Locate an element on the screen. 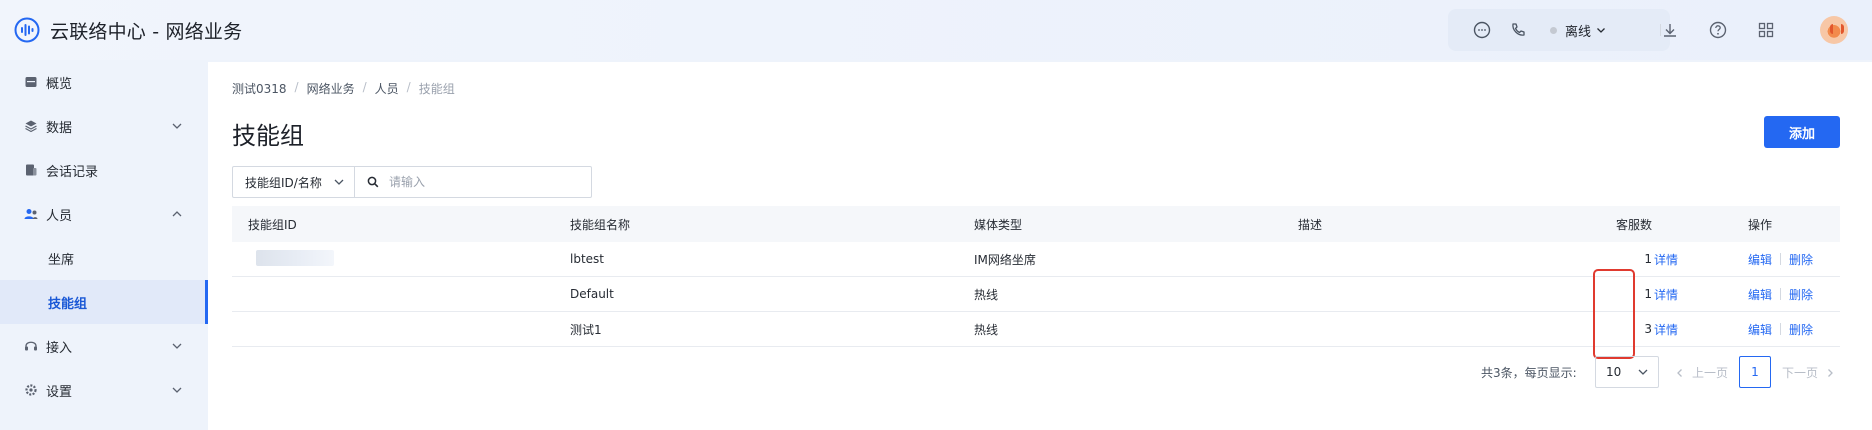  status-label: 离线 is located at coordinates (1578, 32).